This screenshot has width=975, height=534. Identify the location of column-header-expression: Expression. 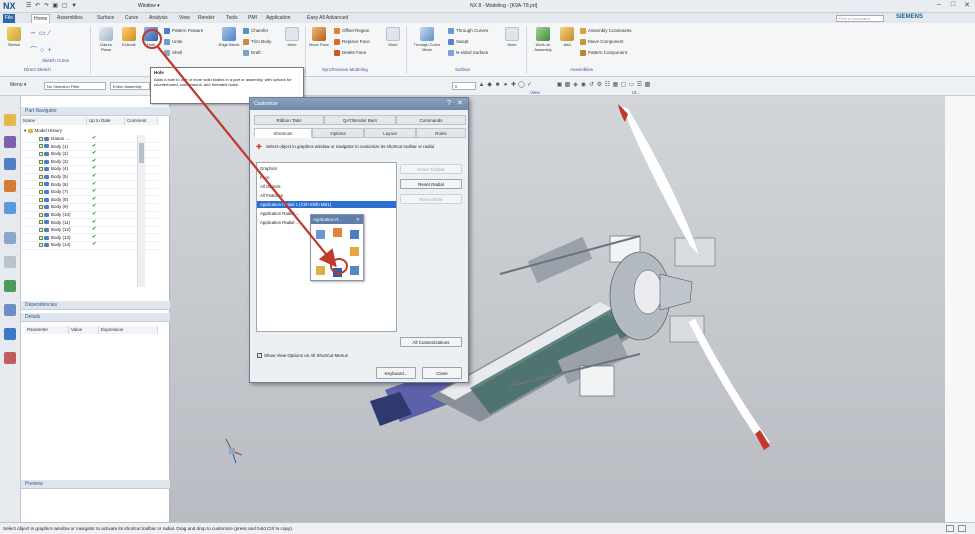
(128, 330).